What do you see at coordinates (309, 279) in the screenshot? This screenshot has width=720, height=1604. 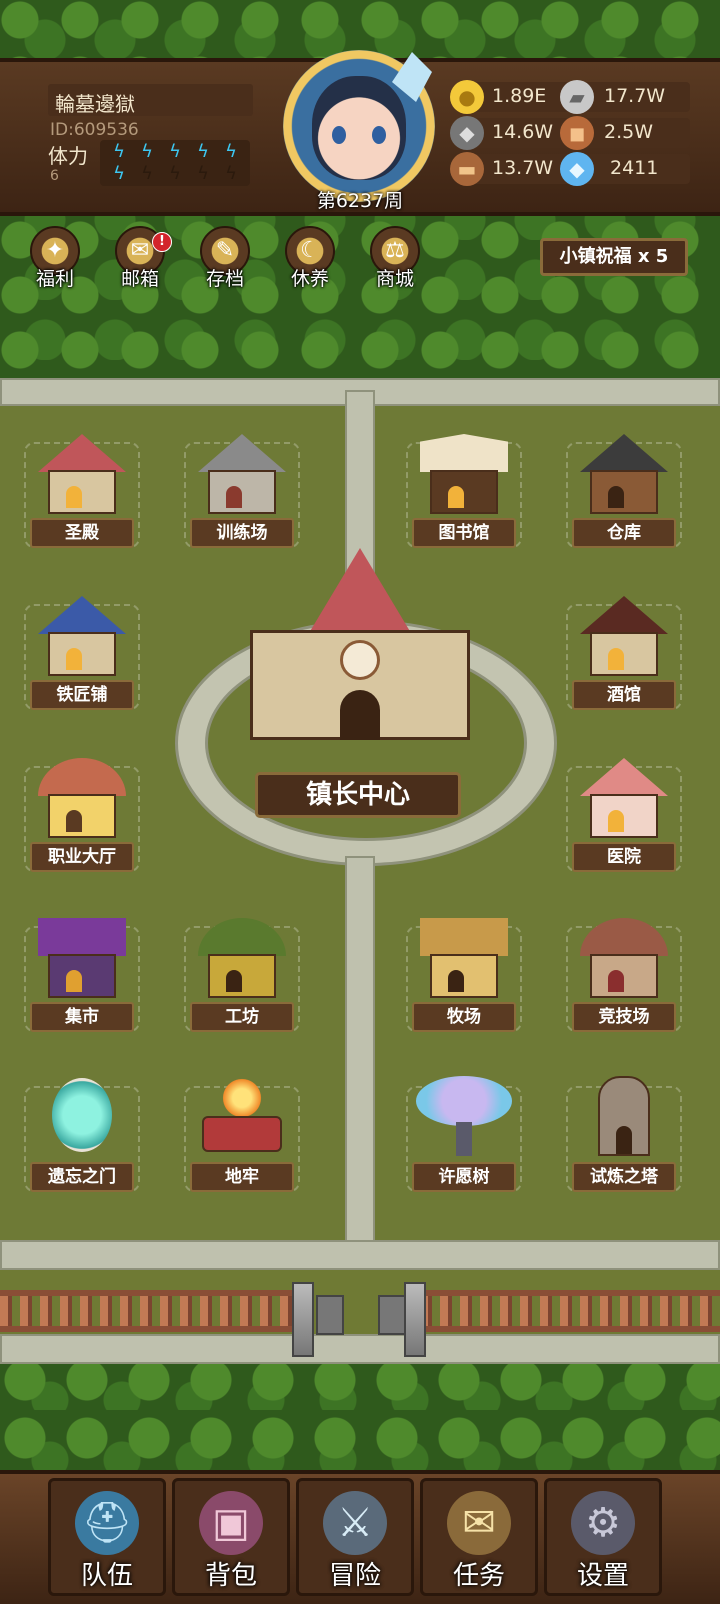 I see `menu-rest-label: 休养` at bounding box center [309, 279].